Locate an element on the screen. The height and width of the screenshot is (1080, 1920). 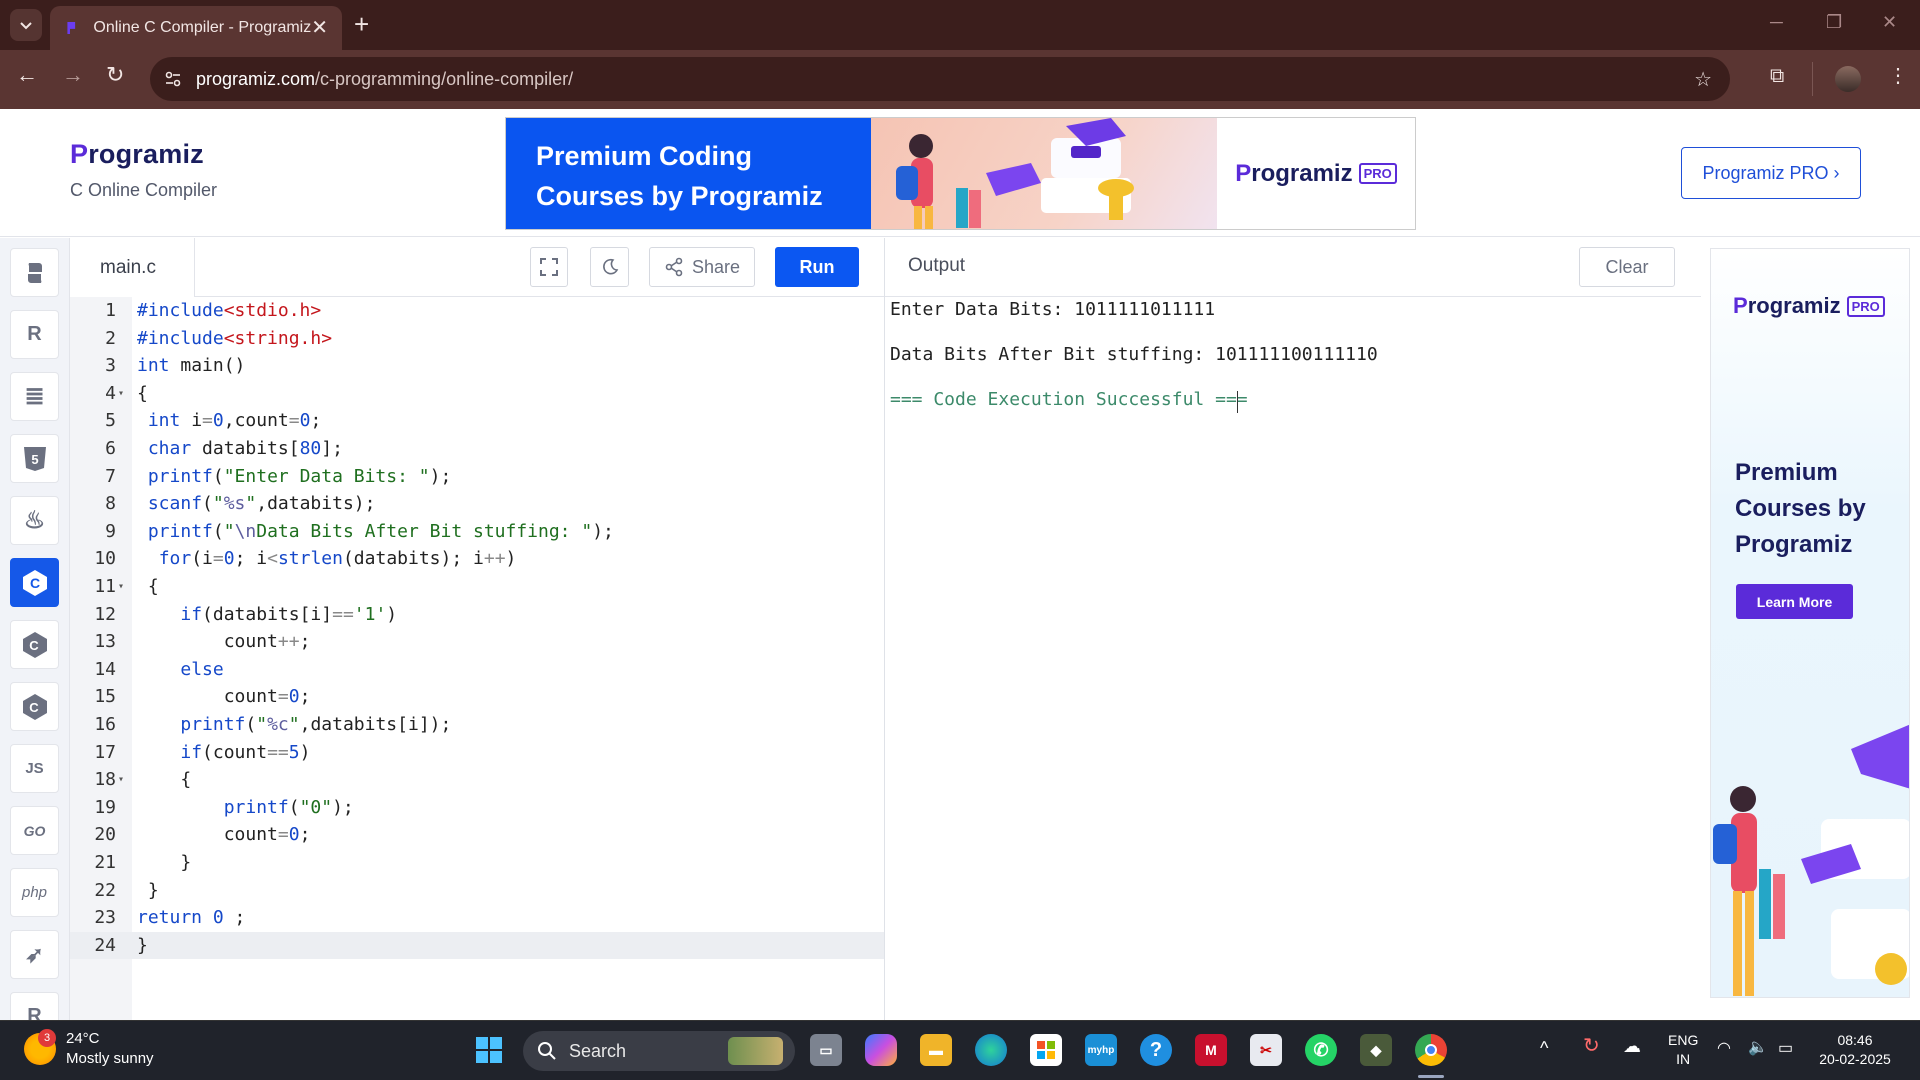
code-line: 20 count=0; is located at coordinates (477, 835).